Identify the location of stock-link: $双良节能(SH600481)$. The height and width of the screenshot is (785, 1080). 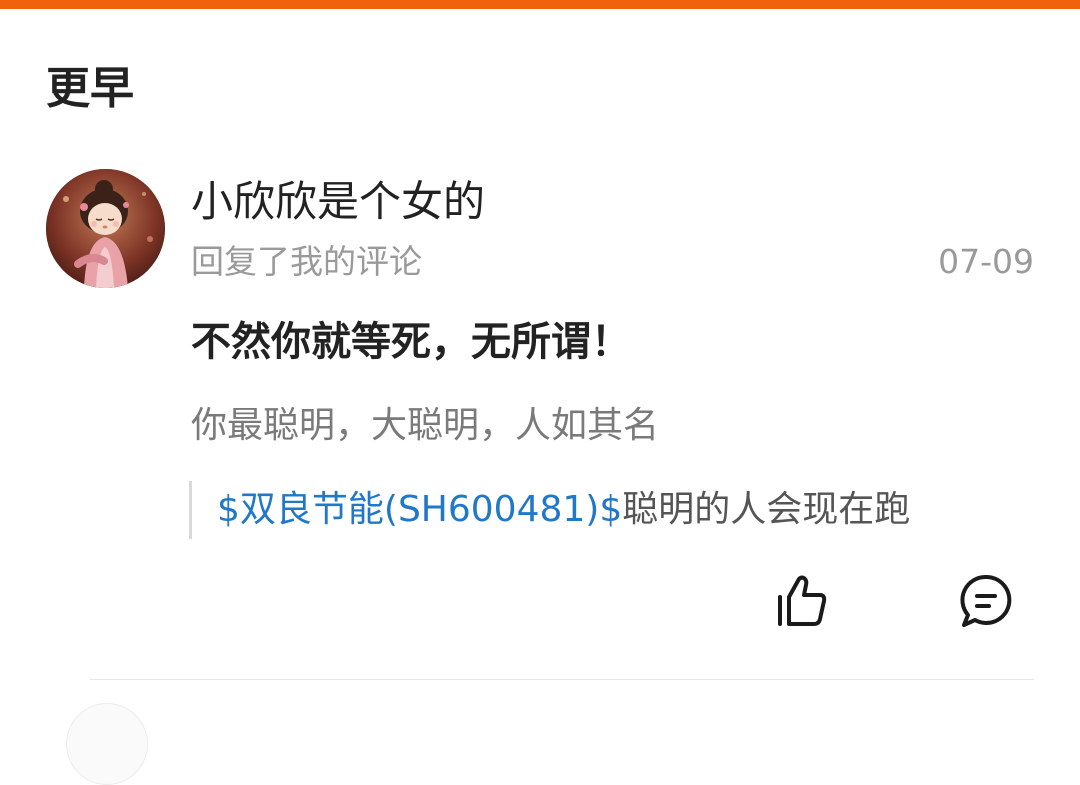
(419, 509).